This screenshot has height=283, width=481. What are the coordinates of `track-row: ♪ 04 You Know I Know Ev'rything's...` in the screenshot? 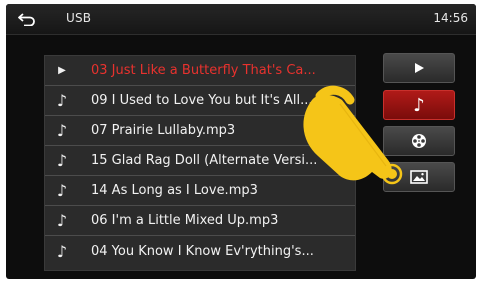 It's located at (200, 251).